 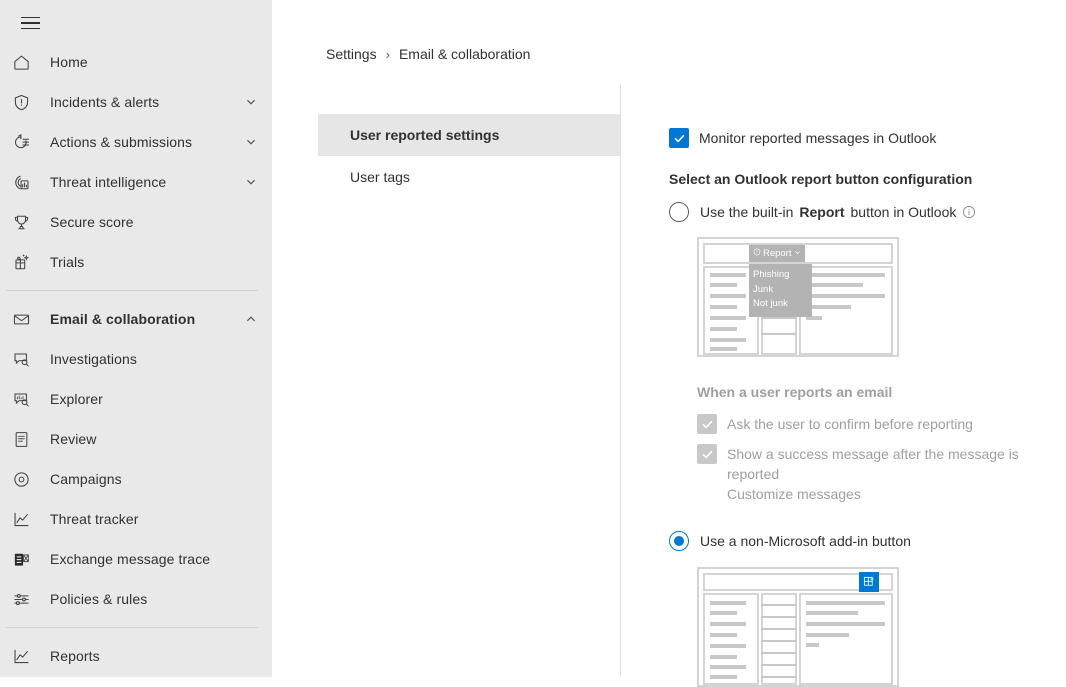 What do you see at coordinates (747, 212) in the screenshot?
I see `builtin-label-before: Use the built-in` at bounding box center [747, 212].